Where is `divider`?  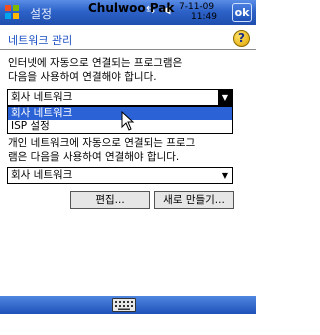 divider is located at coordinates (128, 49).